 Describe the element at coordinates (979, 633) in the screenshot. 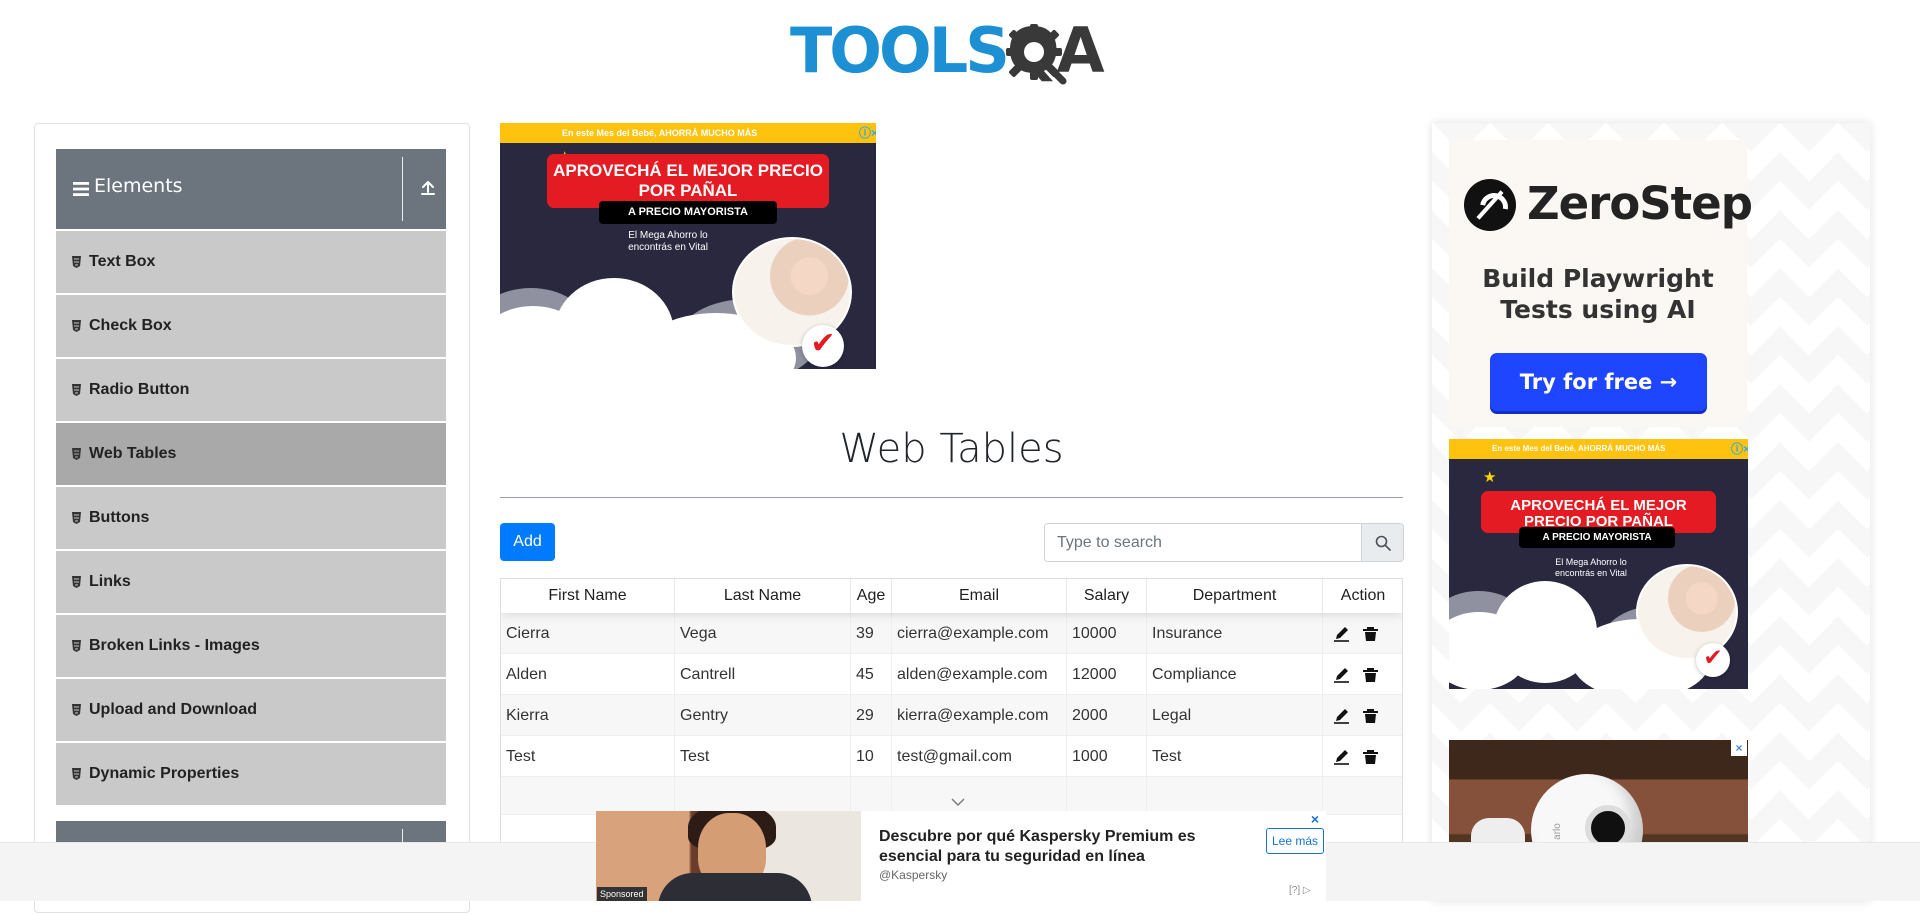

I see `email-cell: cierra@example.com` at that location.